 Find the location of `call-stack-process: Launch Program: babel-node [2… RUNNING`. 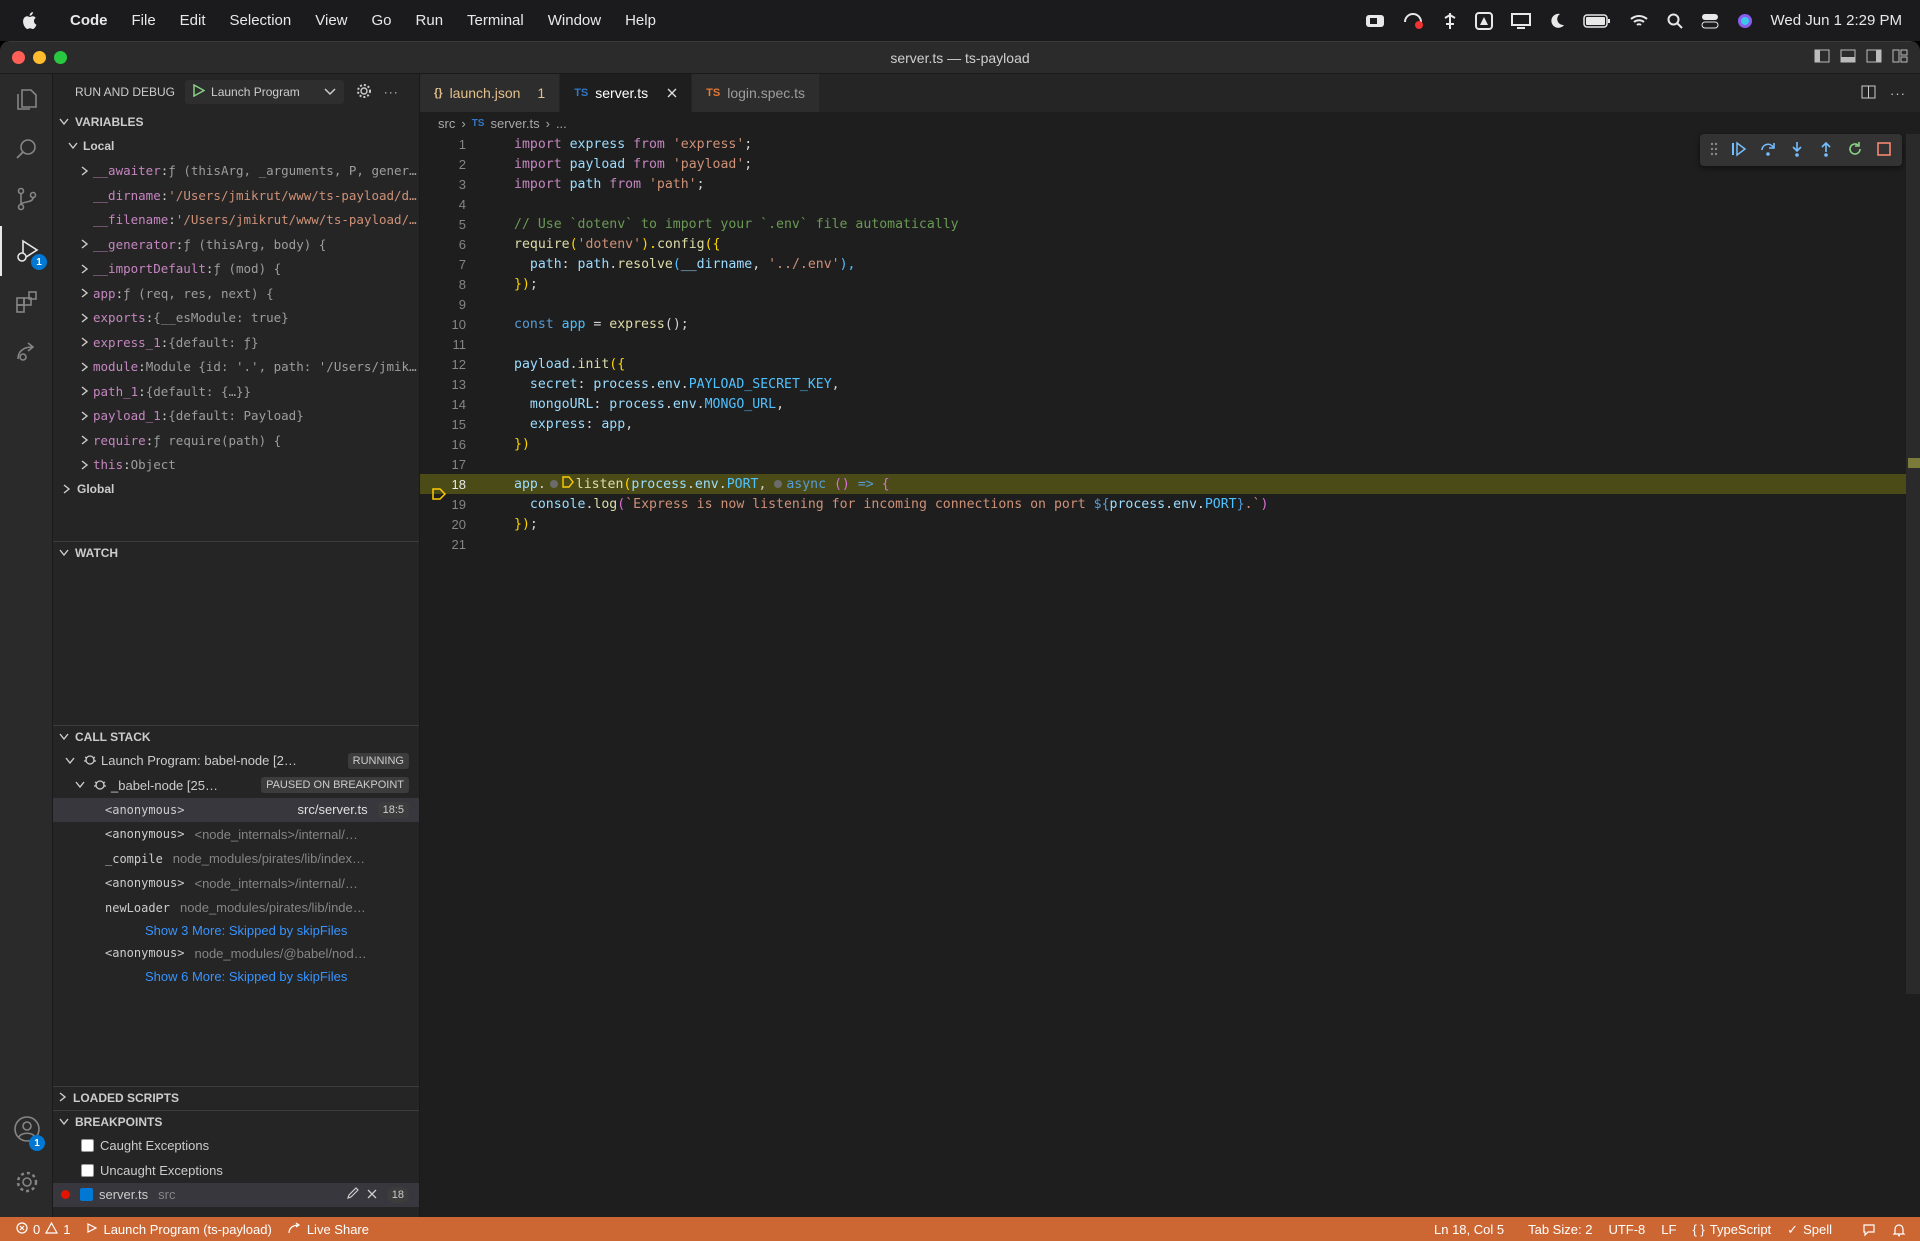

call-stack-process: Launch Program: babel-node [2… RUNNING is located at coordinates (236, 761).